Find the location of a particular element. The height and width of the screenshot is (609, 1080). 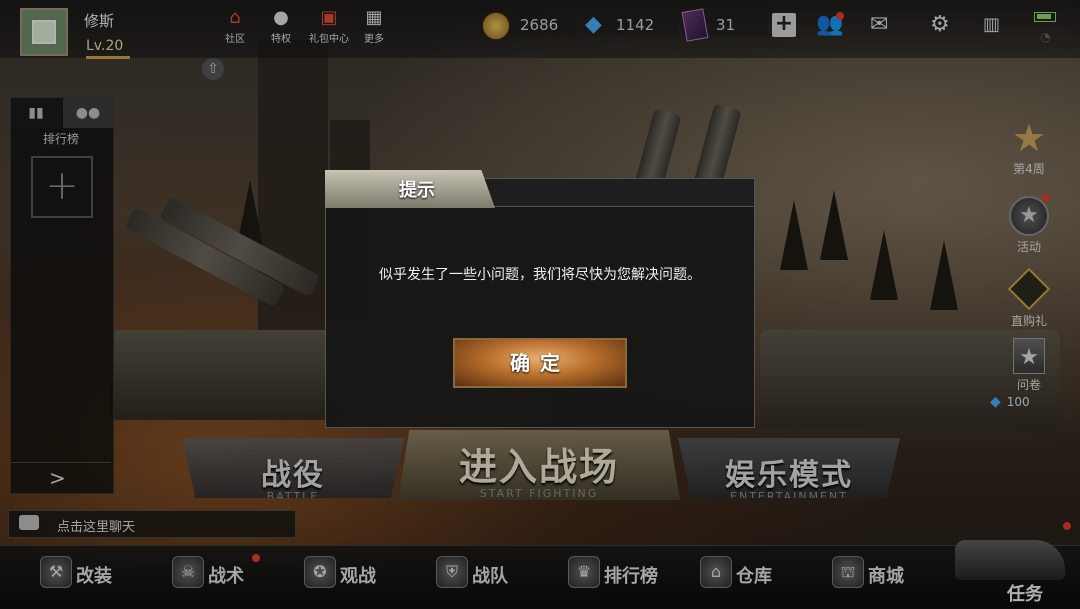

dialog-title: 提示 is located at coordinates (417, 190).